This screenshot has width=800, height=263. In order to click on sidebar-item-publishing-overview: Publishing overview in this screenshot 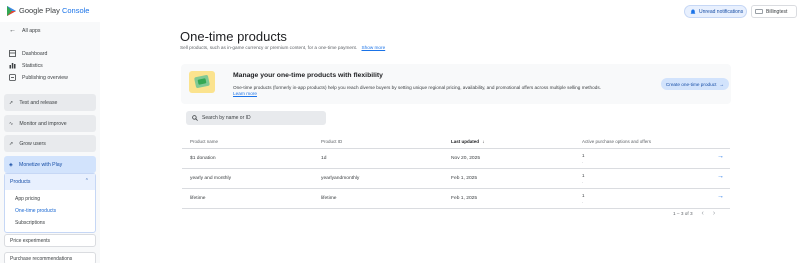, I will do `click(50, 77)`.